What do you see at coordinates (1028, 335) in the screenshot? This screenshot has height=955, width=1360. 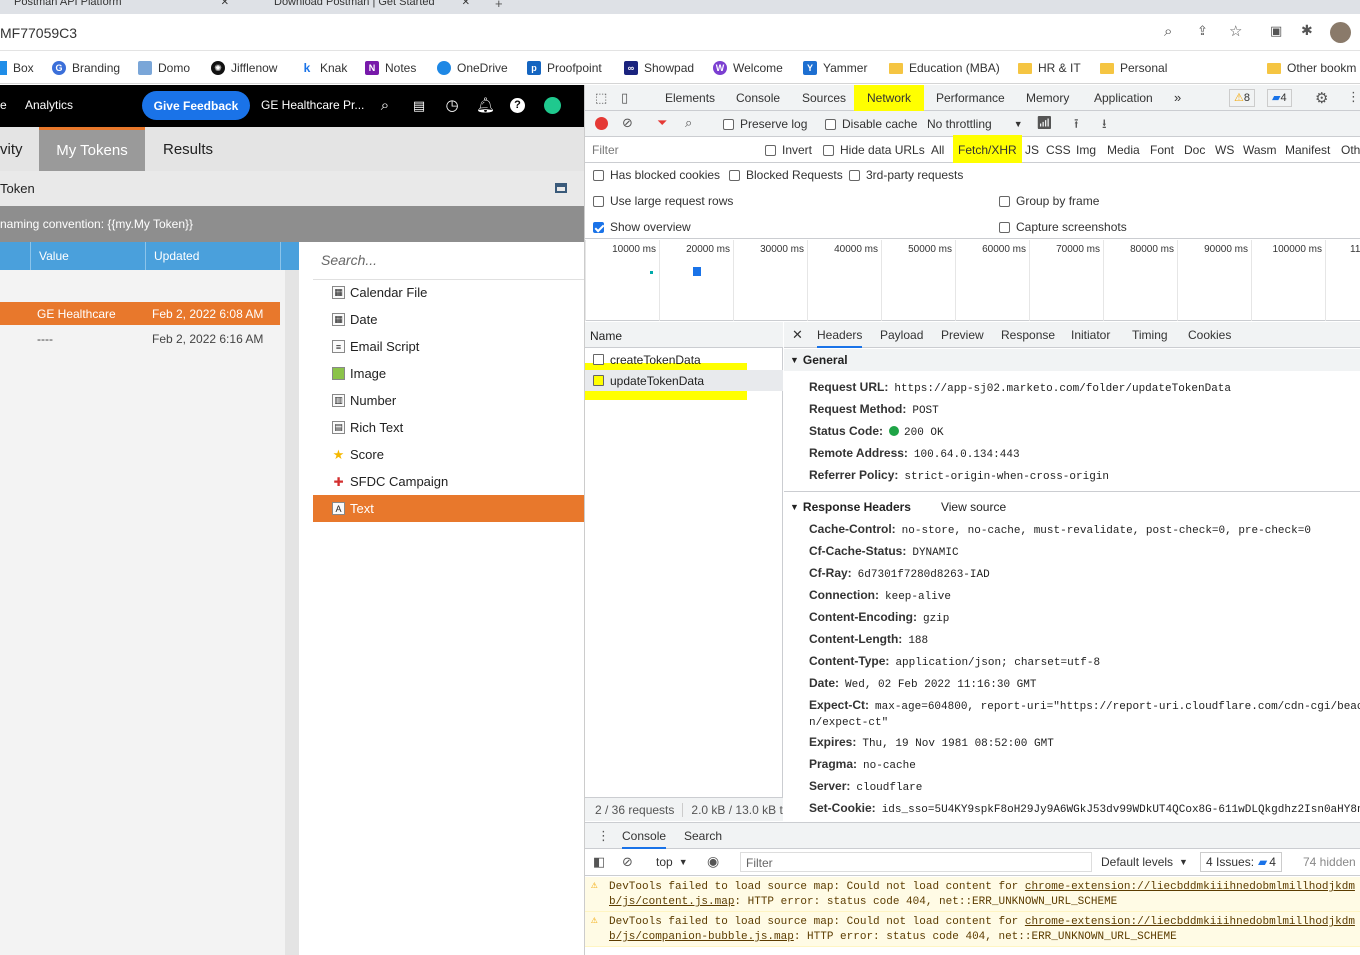 I see `tab-response: Response` at bounding box center [1028, 335].